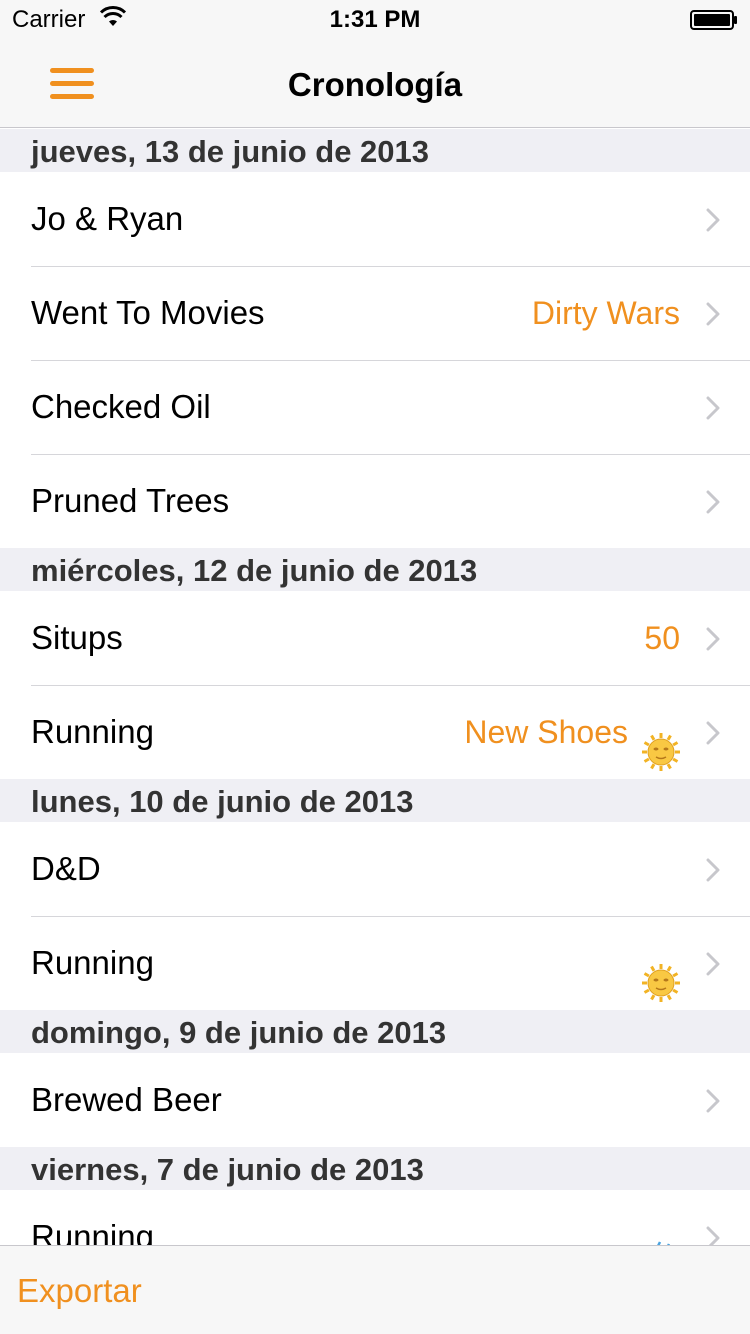 The height and width of the screenshot is (1334, 750). What do you see at coordinates (713, 20) in the screenshot?
I see `battery-icon` at bounding box center [713, 20].